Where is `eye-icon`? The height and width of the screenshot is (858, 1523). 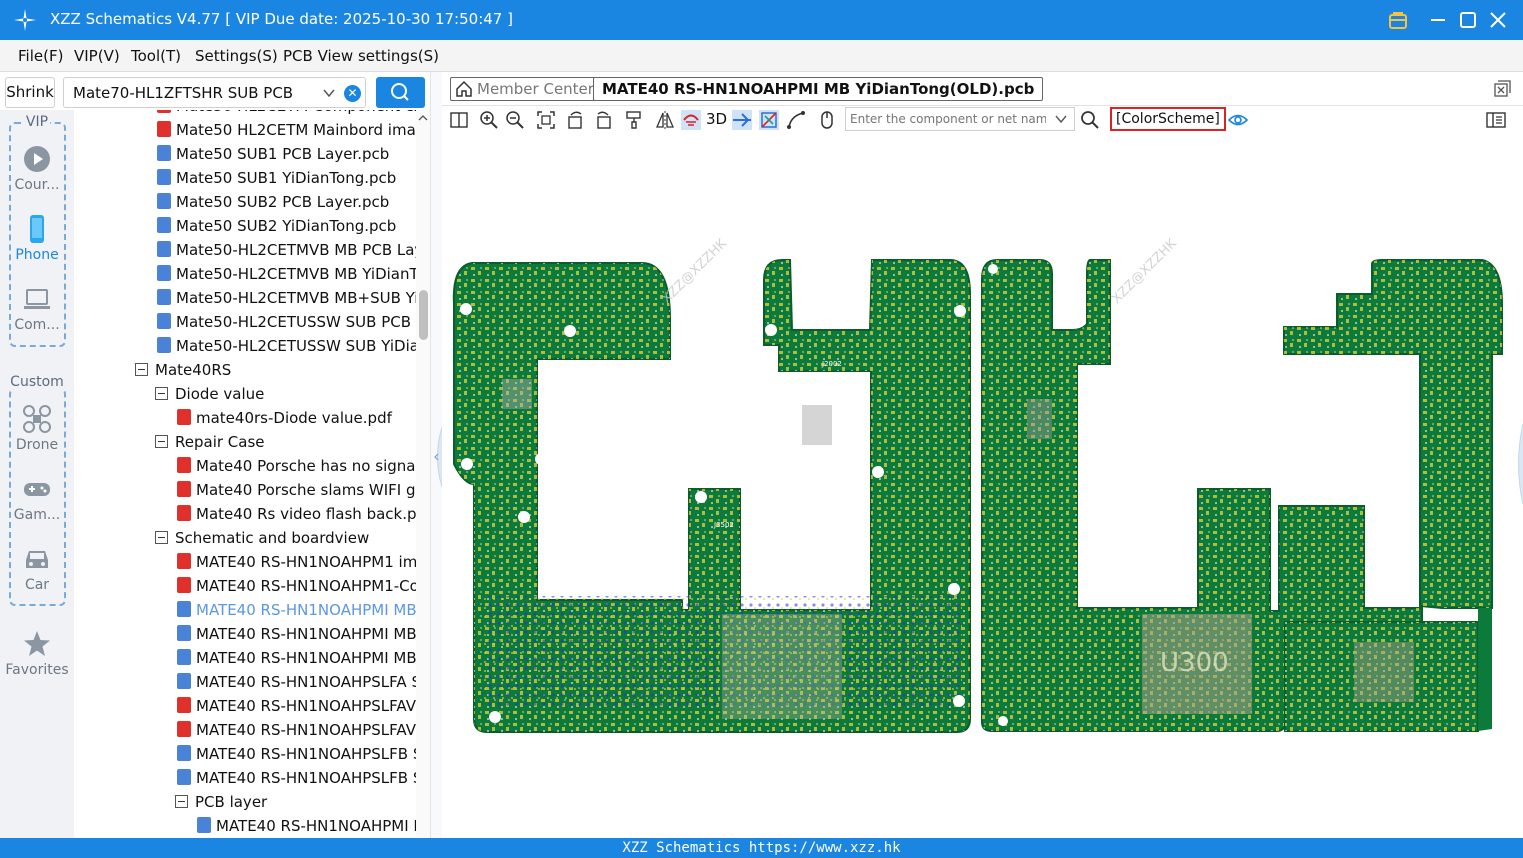 eye-icon is located at coordinates (1238, 120).